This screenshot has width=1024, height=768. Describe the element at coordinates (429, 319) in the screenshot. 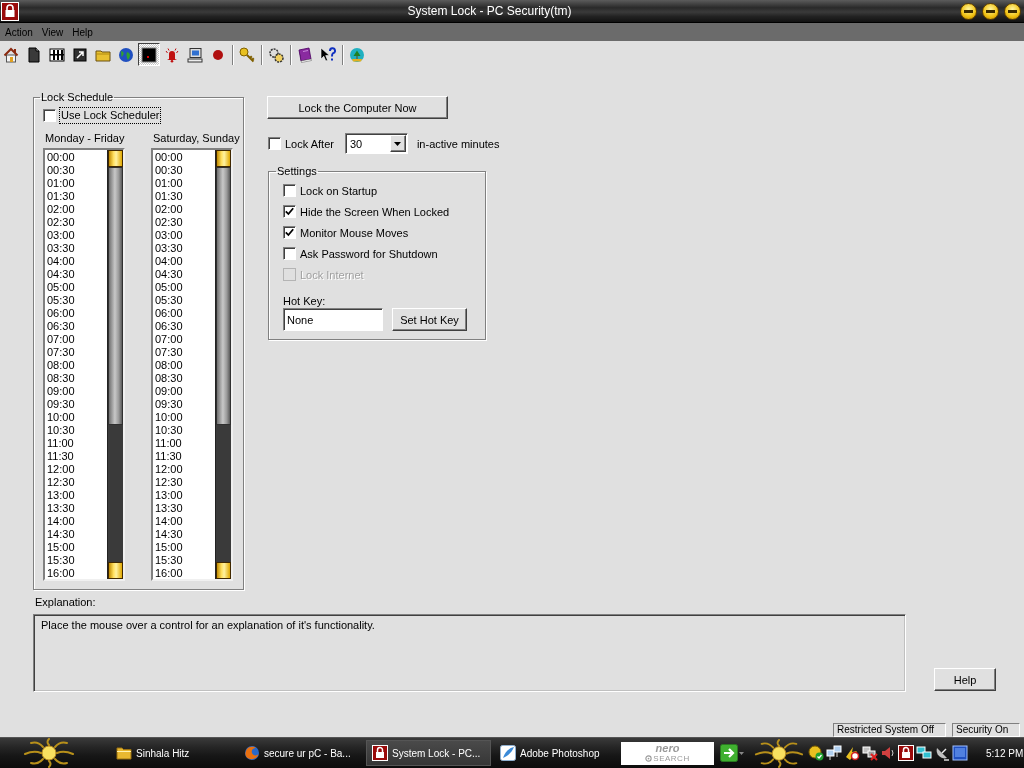

I see `set-hot-key-button: Set Hot Key` at that location.